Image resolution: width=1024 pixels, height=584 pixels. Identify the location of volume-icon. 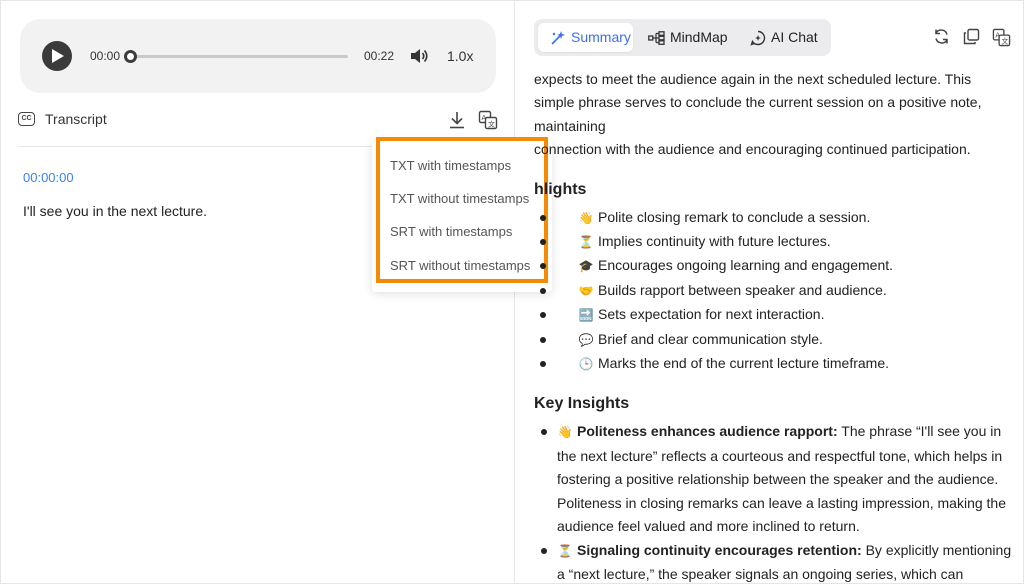
(419, 56).